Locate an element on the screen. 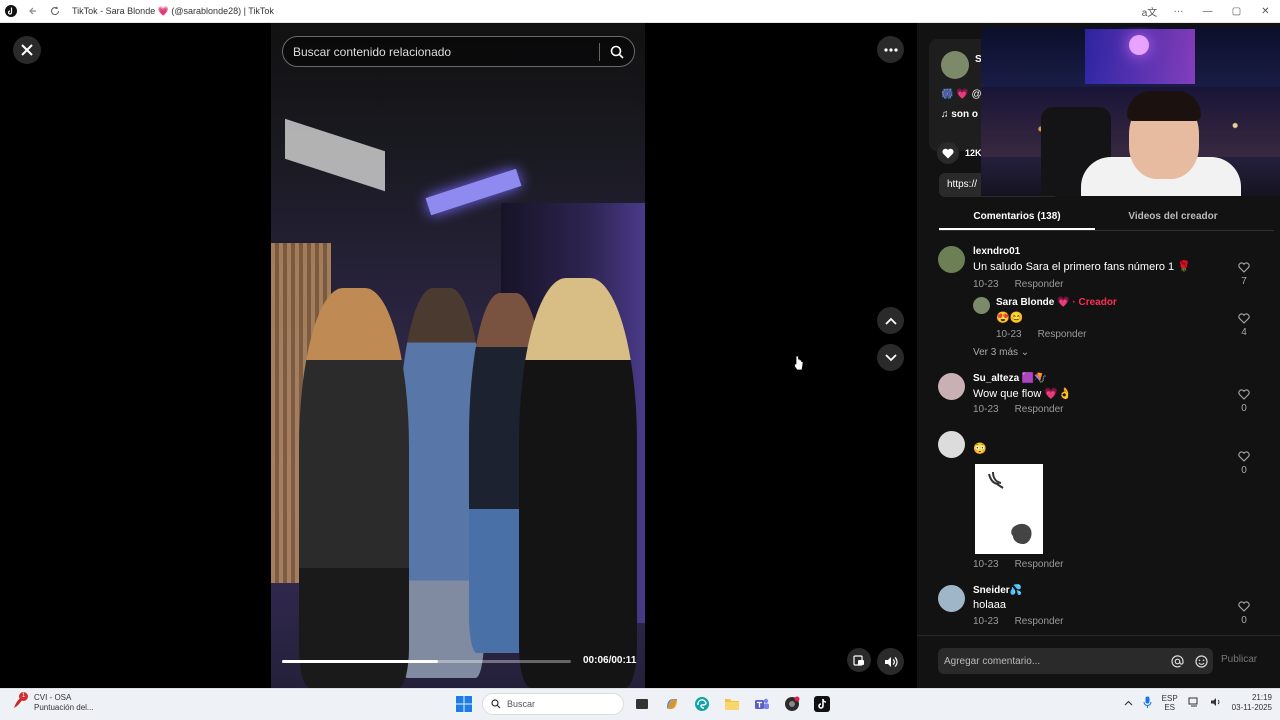 This screenshot has height=720, width=1280. tab-comments: Comentarios (138) is located at coordinates (1017, 218).